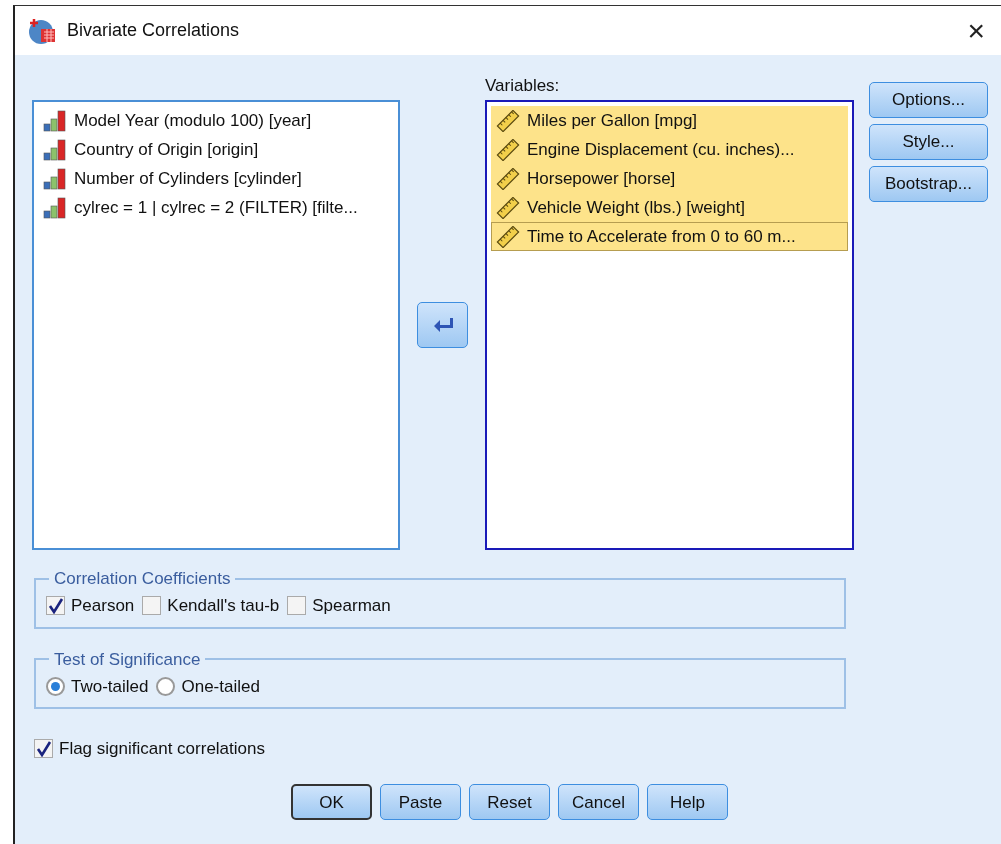 The image size is (1001, 844). Describe the element at coordinates (162, 749) in the screenshot. I see `option-label: Flag significant correlations` at that location.